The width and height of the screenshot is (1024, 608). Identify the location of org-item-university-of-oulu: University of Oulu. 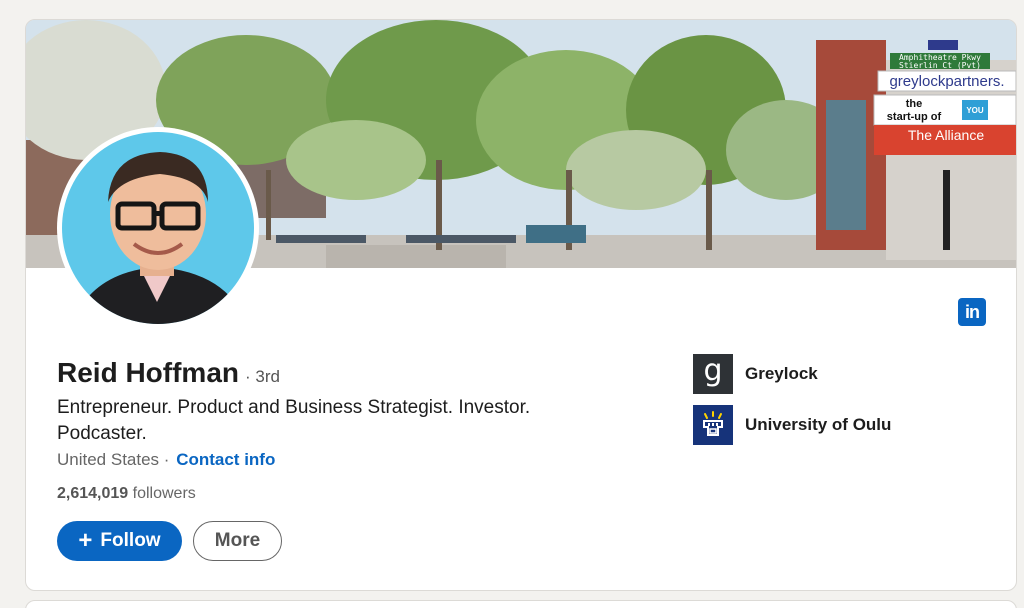
(792, 425).